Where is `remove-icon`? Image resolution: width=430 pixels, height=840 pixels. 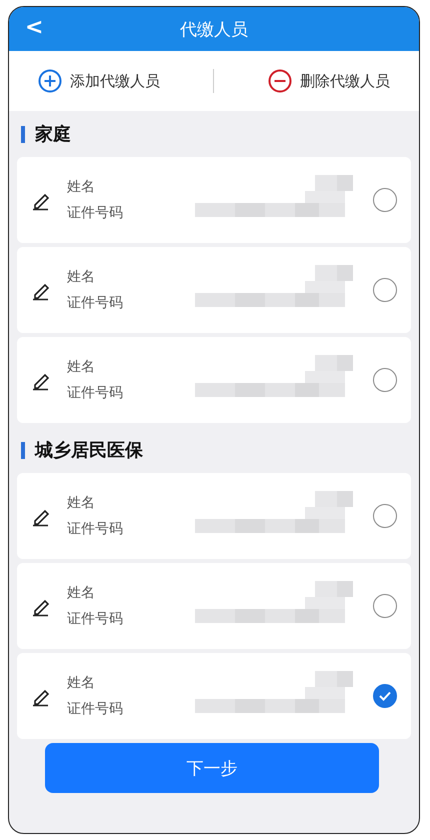
remove-icon is located at coordinates (280, 81).